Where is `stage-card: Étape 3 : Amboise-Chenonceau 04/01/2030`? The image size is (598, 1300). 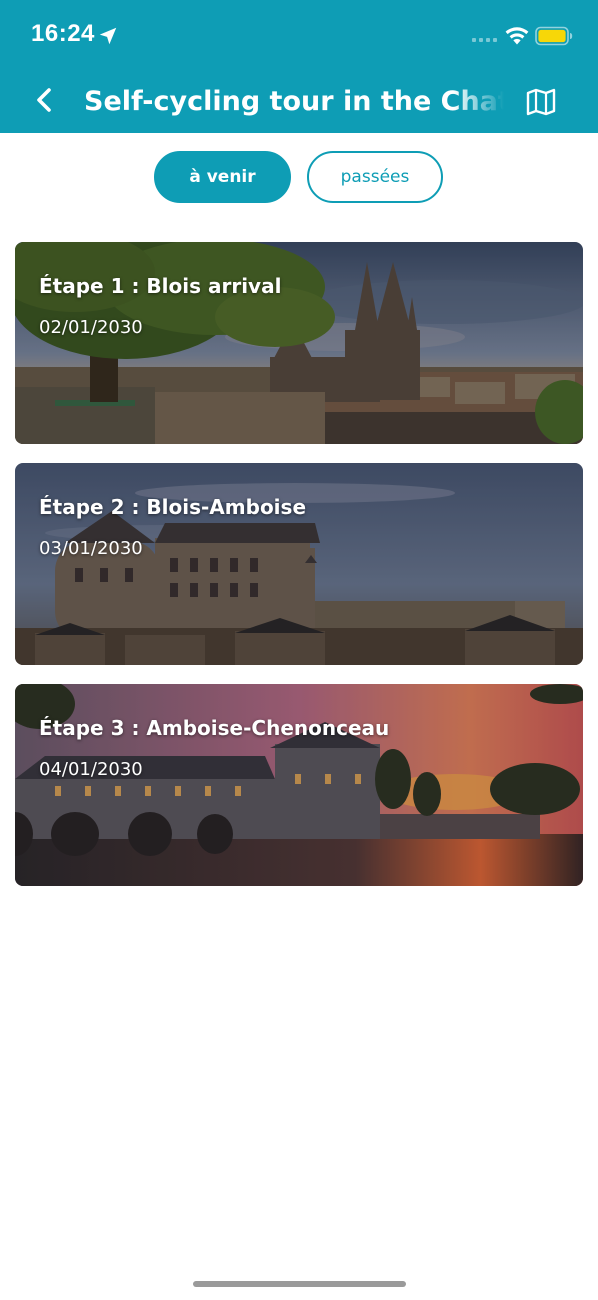
stage-card: Étape 3 : Amboise-Chenonceau 04/01/2030 is located at coordinates (299, 785).